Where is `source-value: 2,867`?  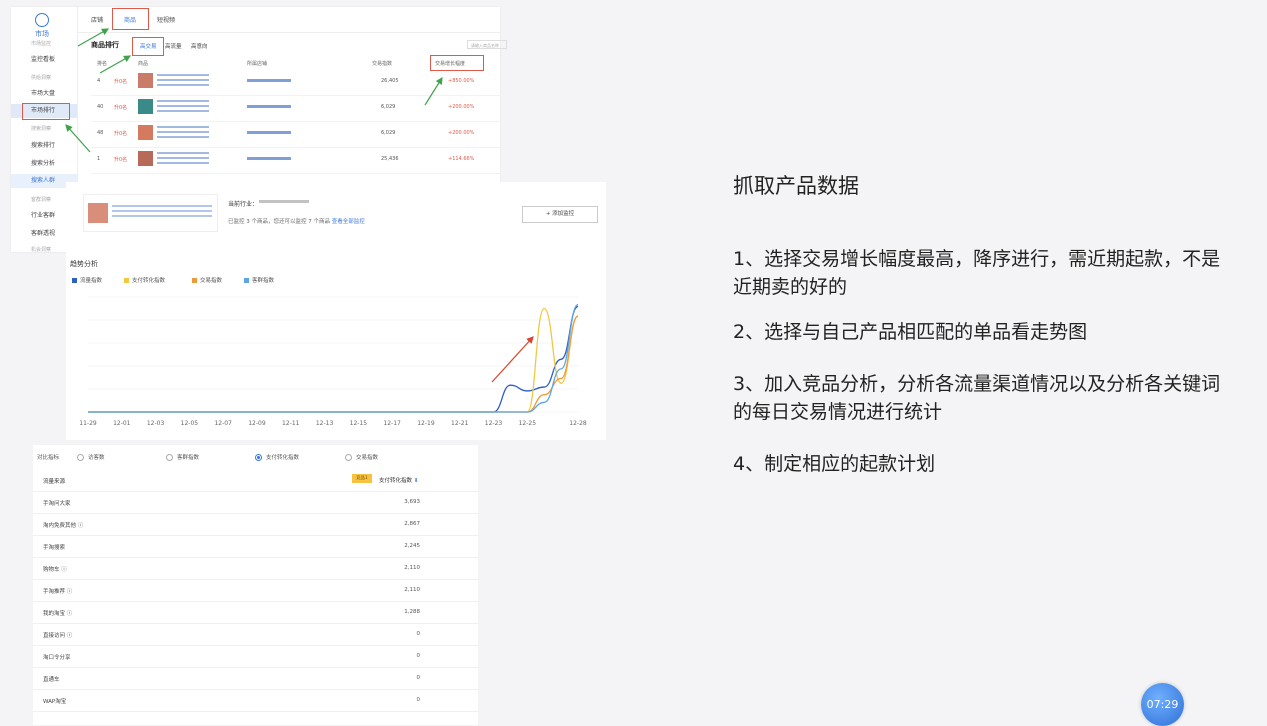 source-value: 2,867 is located at coordinates (412, 524).